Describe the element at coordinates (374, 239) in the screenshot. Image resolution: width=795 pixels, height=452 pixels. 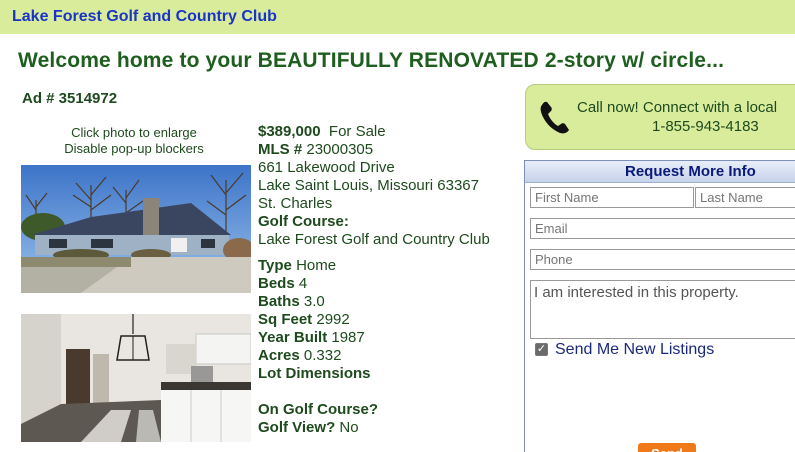
I see `golf-course-name: Lake Forest Golf and Country Club` at that location.